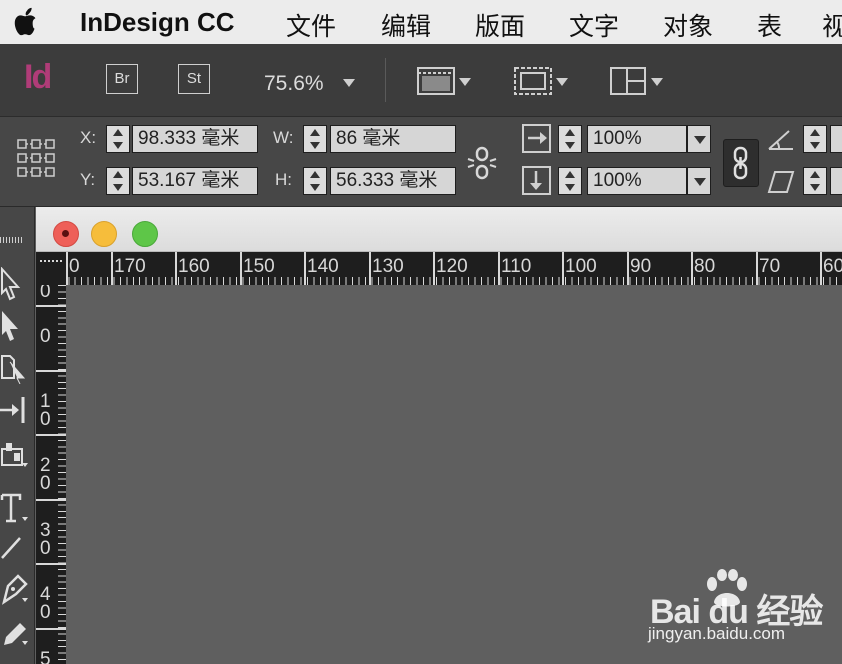  What do you see at coordinates (27, 22) in the screenshot?
I see `apple-icon` at bounding box center [27, 22].